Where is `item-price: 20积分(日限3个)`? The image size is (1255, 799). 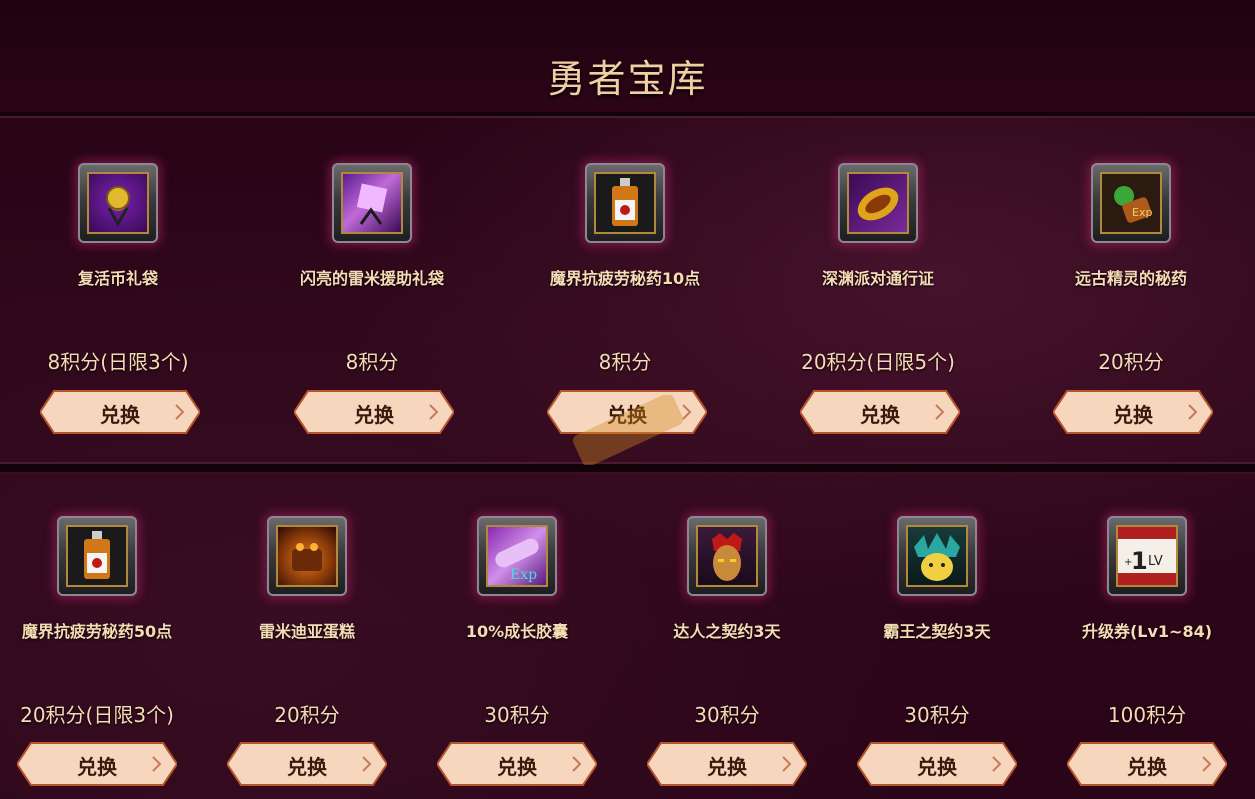
item-price: 20积分(日限3个) is located at coordinates (97, 715).